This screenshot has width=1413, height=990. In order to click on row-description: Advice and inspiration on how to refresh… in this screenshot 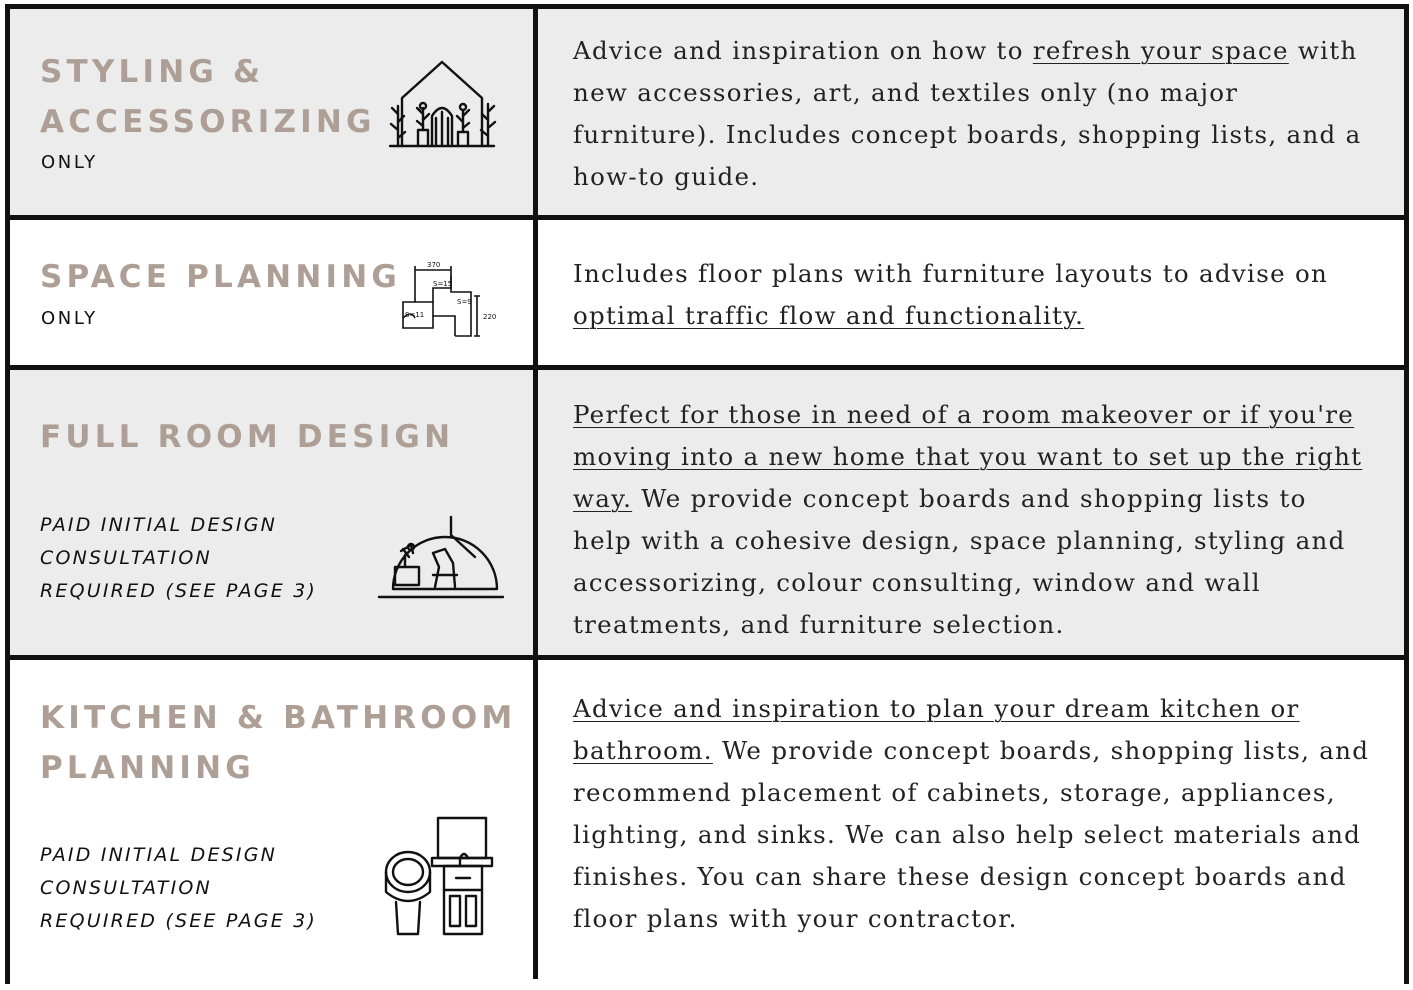, I will do `click(973, 114)`.